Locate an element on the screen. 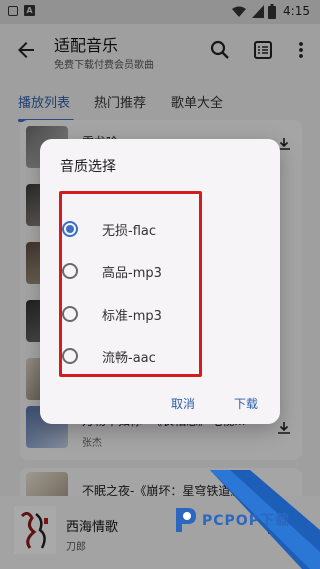 The width and height of the screenshot is (320, 569). option-label: 无损-flac is located at coordinates (129, 231).